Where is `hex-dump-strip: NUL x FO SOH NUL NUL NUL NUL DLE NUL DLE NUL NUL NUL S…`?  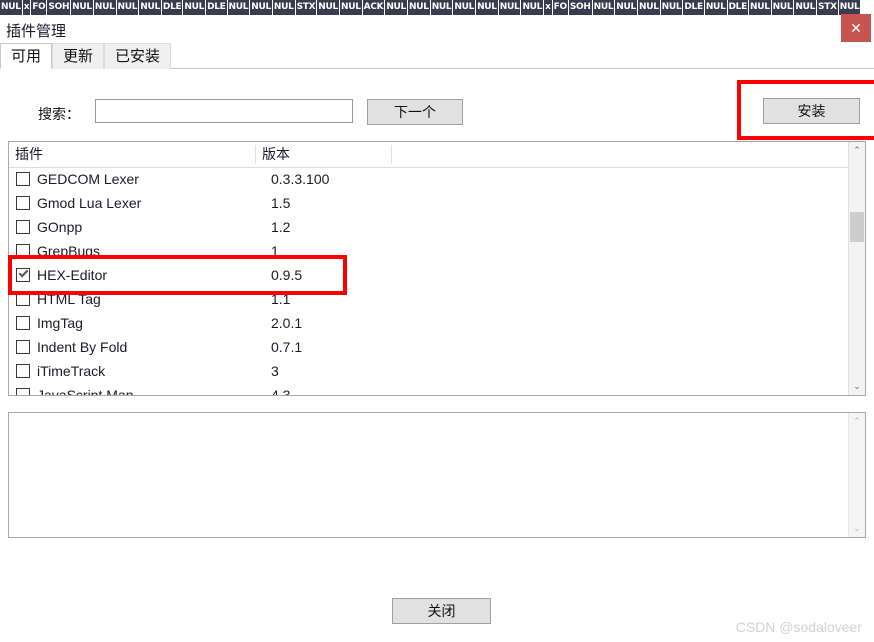 hex-dump-strip: NUL x FO SOH NUL NUL NUL NUL DLE NUL DLE NUL NUL NUL S… is located at coordinates (437, 7).